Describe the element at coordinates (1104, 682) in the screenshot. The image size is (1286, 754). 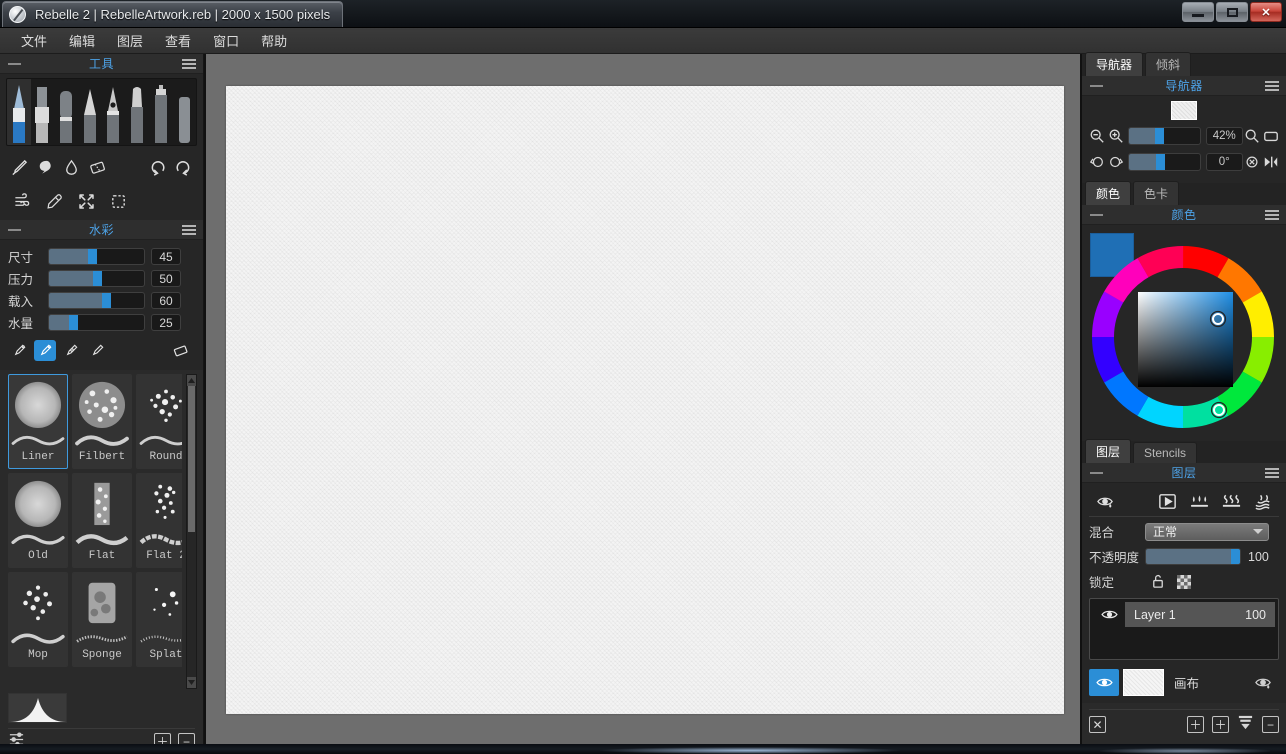
I see `canvas-visibility-icon` at that location.